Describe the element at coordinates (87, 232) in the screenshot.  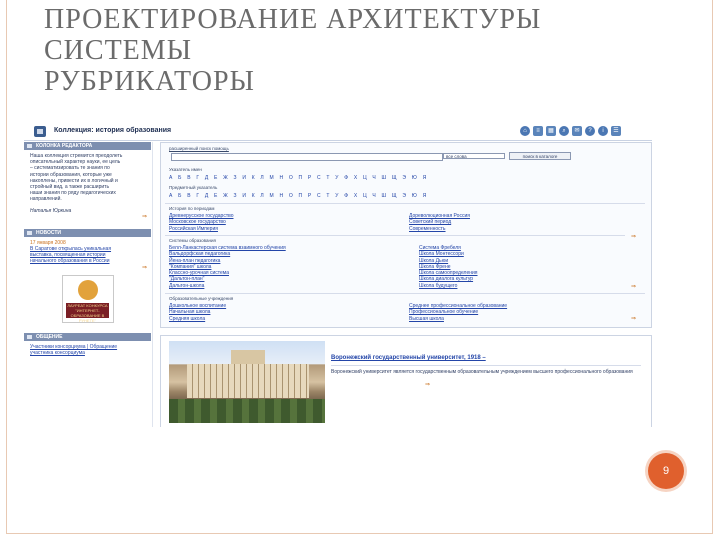
I see `news-heading: НОВОСТИ` at that location.